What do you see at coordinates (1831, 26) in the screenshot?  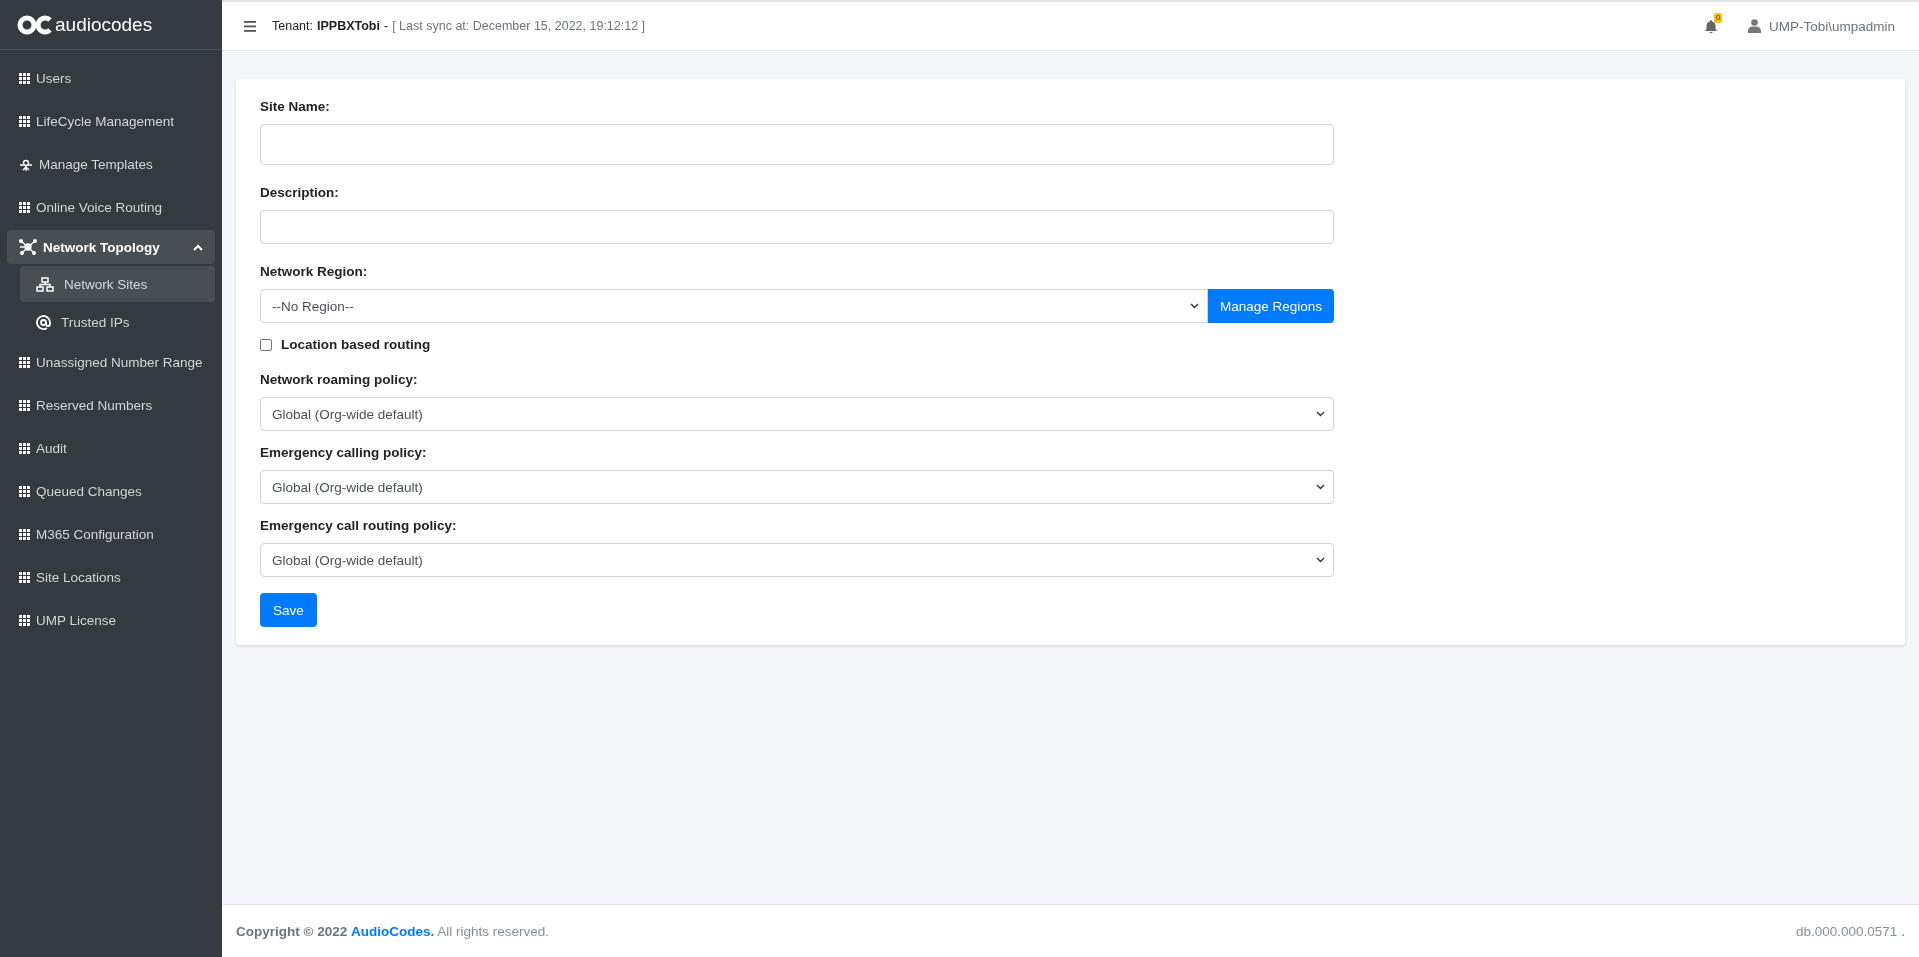 I see `user-name: UMP-Tobi\umpadmin` at bounding box center [1831, 26].